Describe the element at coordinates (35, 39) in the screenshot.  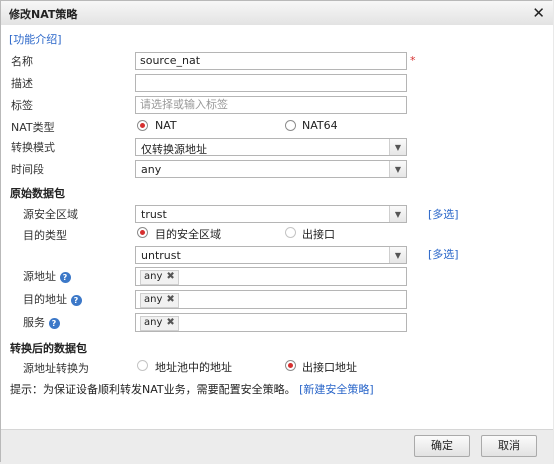
I see `help-link: [功能介绍]` at that location.